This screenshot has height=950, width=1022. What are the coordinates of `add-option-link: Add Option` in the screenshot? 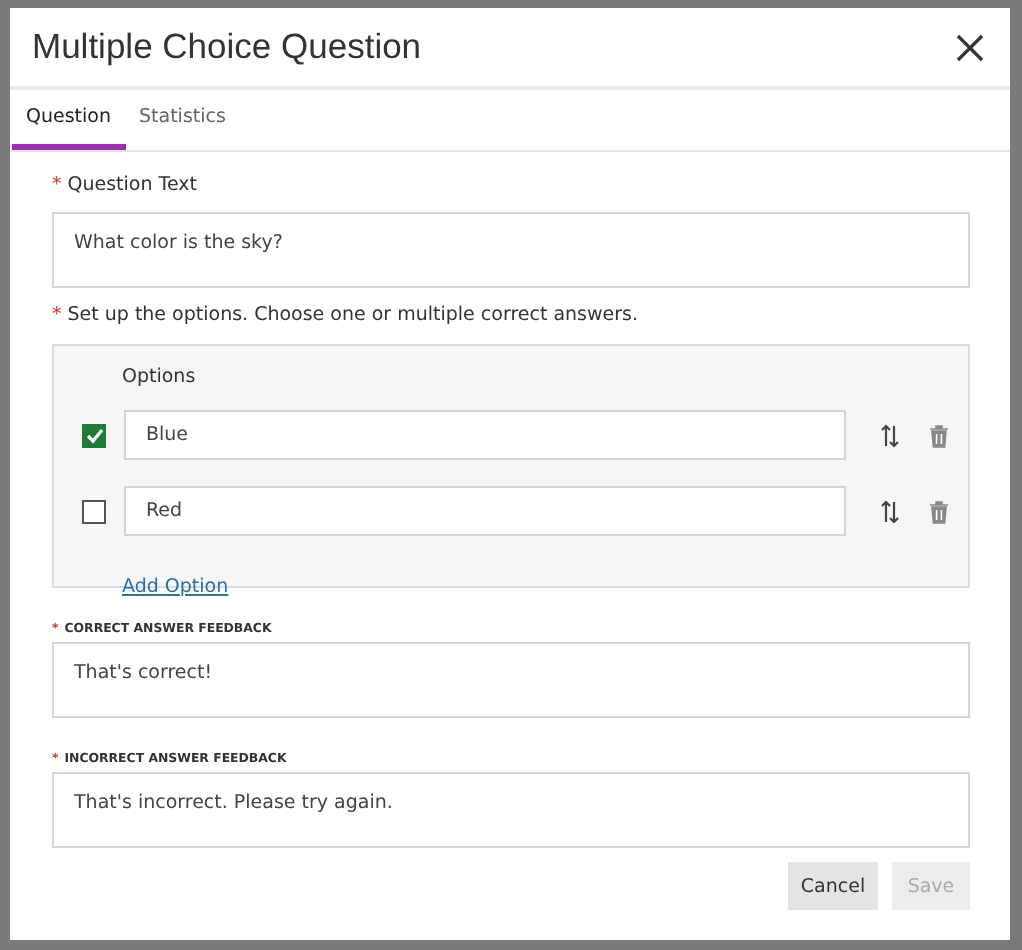 It's located at (175, 587).